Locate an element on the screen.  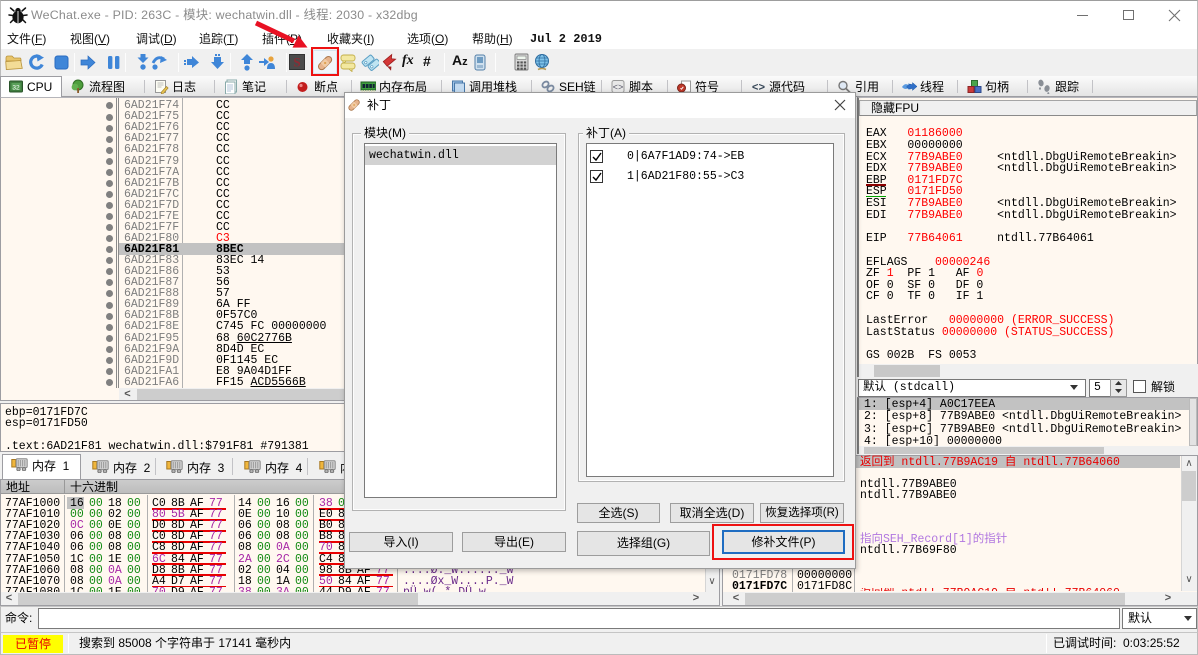
svg-text: 32 is located at coordinates (16, 88).